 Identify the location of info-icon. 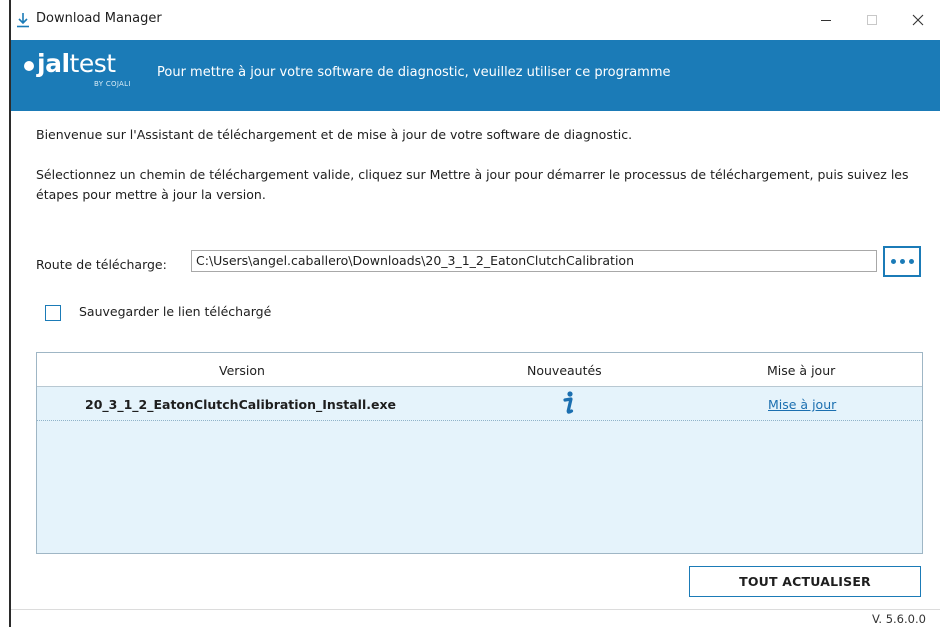
(568, 403).